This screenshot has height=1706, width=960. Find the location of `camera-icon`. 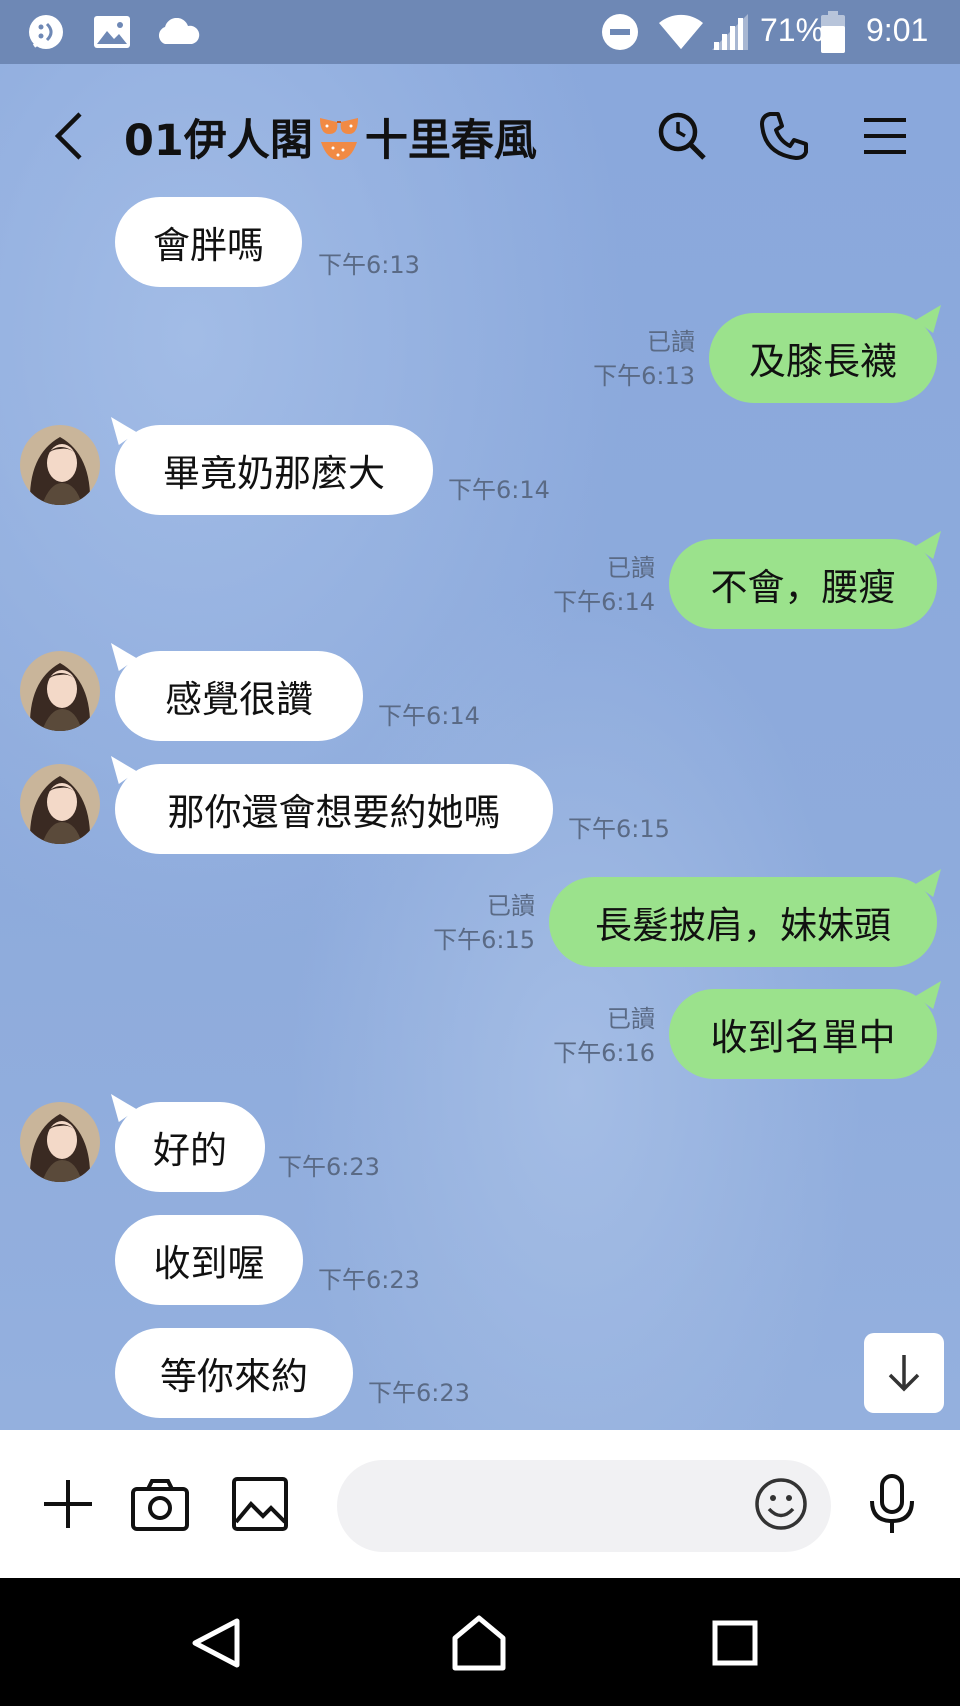

camera-icon is located at coordinates (160, 1505).